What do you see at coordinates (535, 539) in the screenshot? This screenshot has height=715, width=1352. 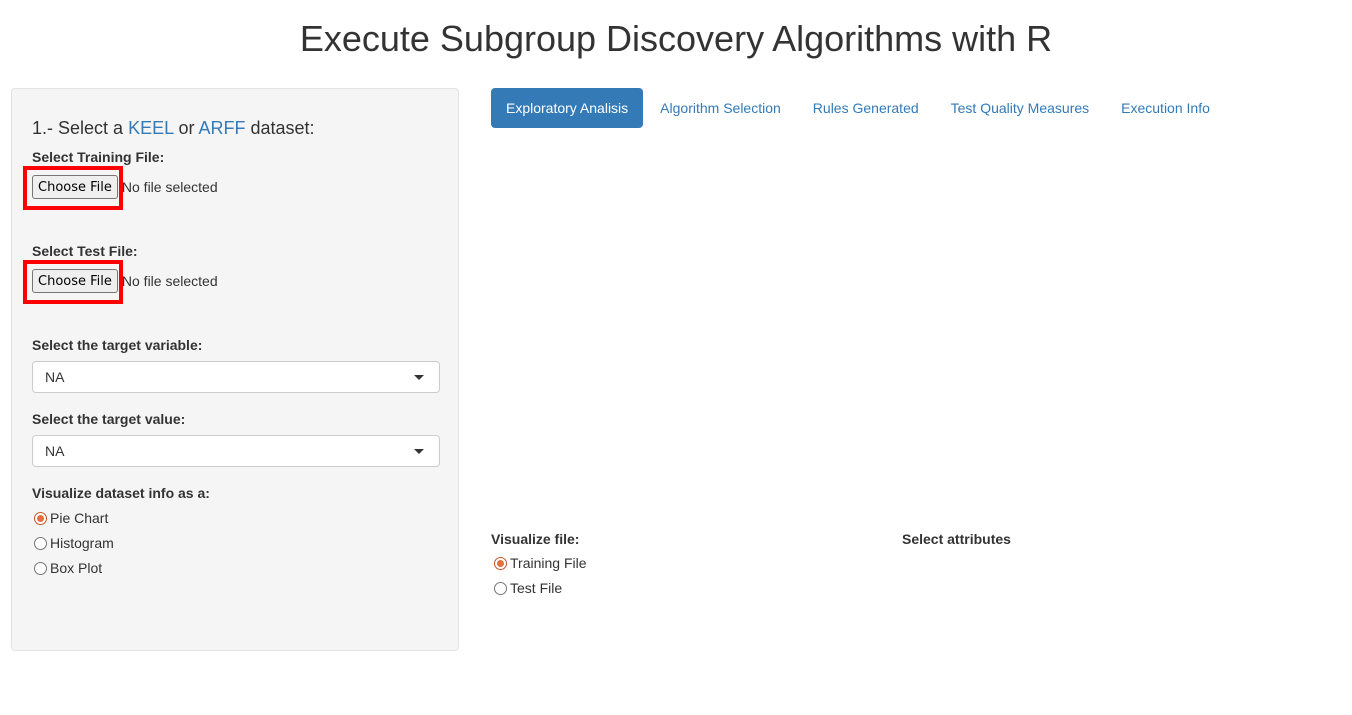 I see `visualize-file-label: Visualize file:` at bounding box center [535, 539].